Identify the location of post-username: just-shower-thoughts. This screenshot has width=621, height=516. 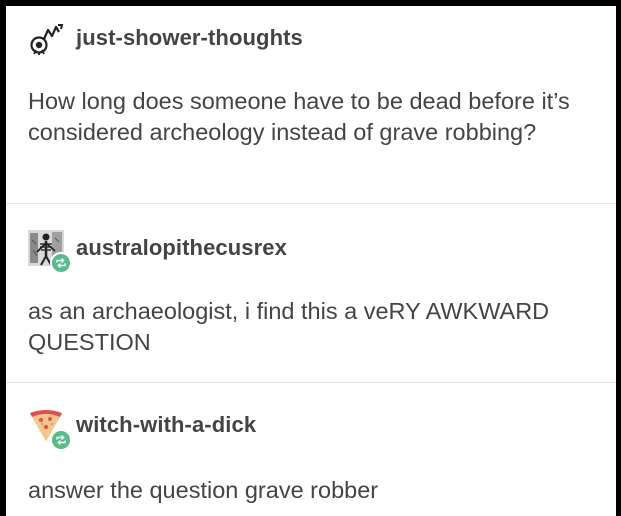
(189, 38).